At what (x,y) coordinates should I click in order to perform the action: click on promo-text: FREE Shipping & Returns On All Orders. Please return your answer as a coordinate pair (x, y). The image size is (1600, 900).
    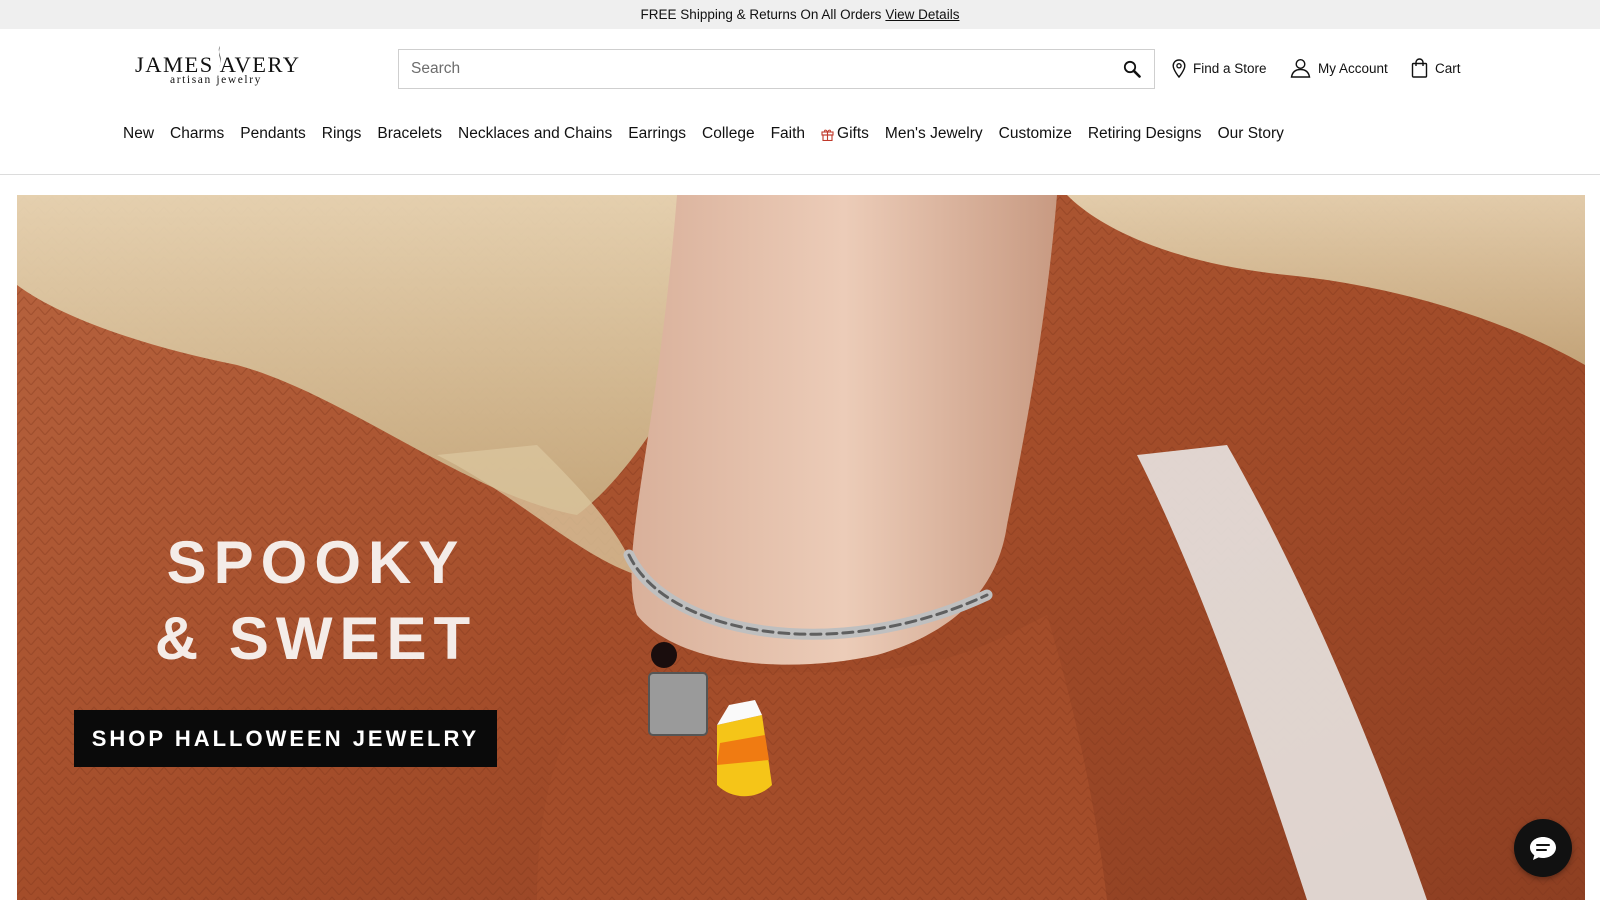
    Looking at the image, I should click on (761, 14).